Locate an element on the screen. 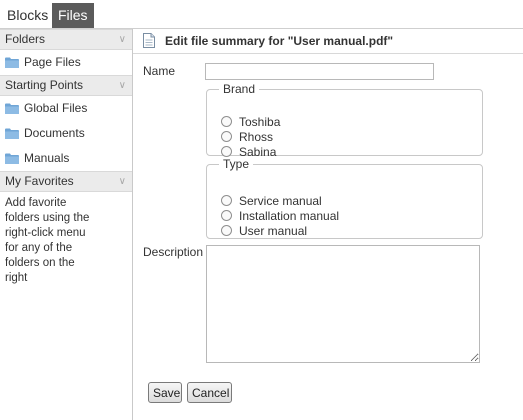 This screenshot has height=420, width=523. brand-option-rhoss: Rhoss is located at coordinates (247, 136).